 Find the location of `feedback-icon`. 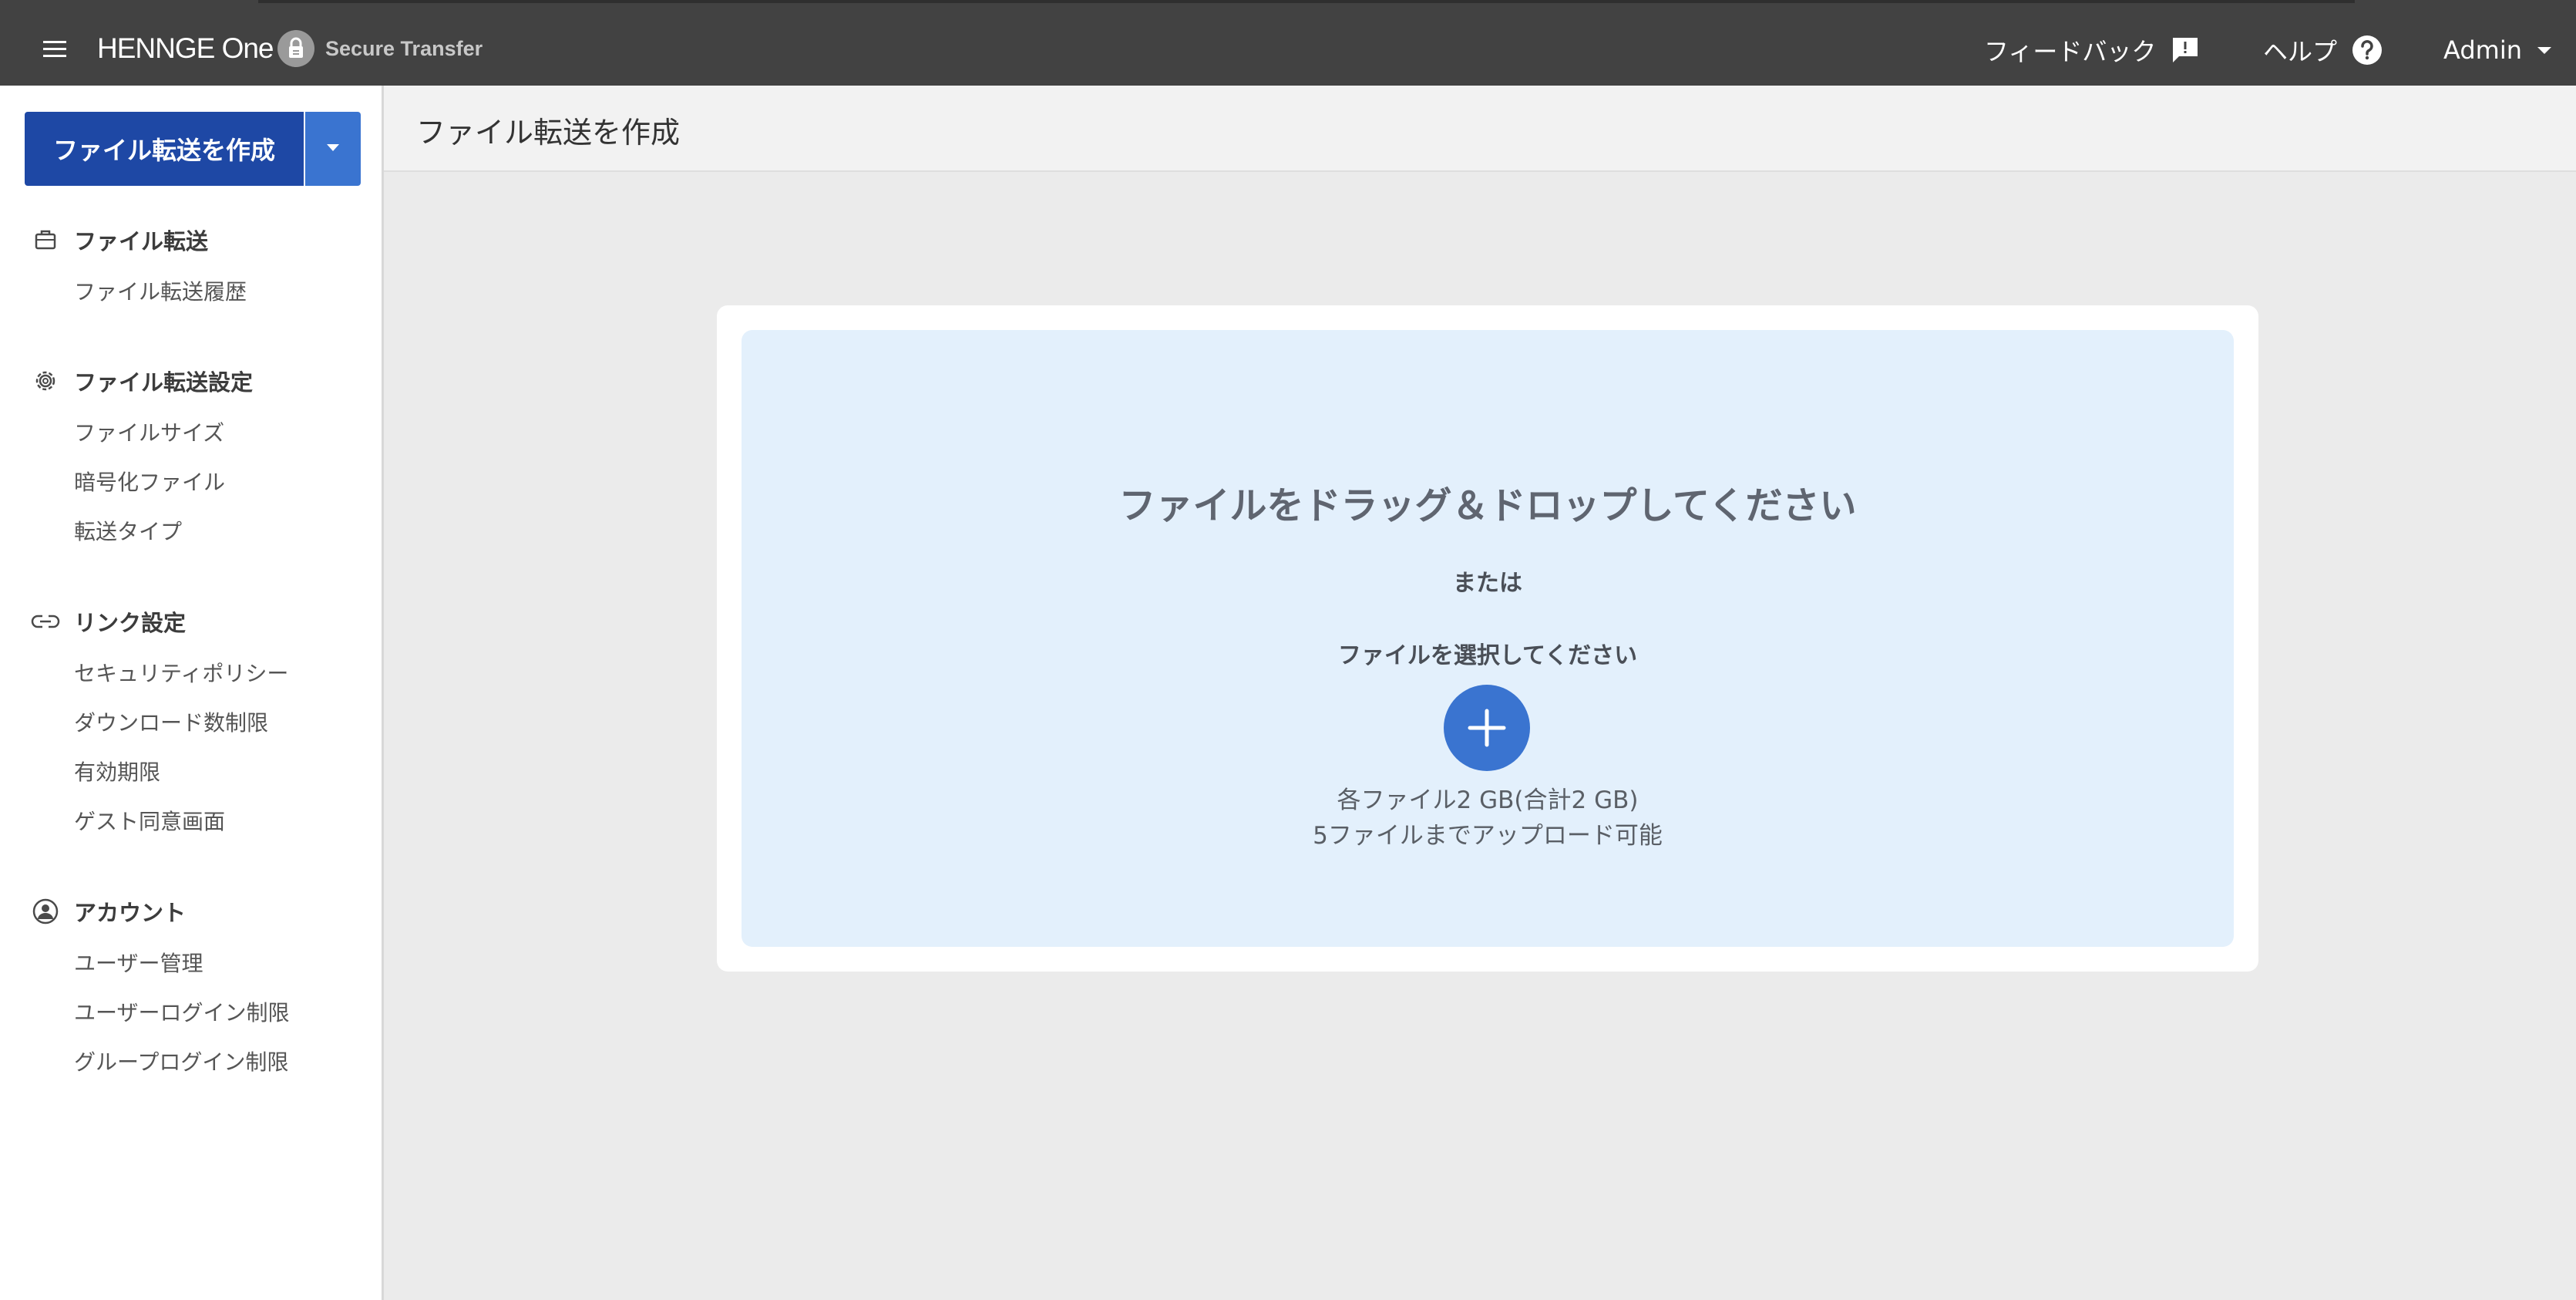

feedback-icon is located at coordinates (2185, 50).